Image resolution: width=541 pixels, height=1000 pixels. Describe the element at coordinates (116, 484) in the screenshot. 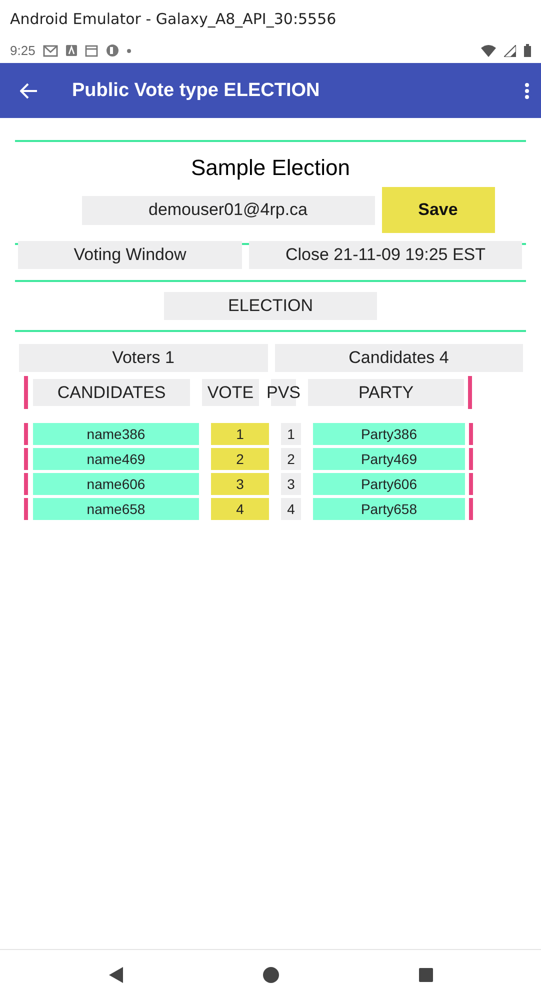

I see `candidate-cell: name606` at that location.